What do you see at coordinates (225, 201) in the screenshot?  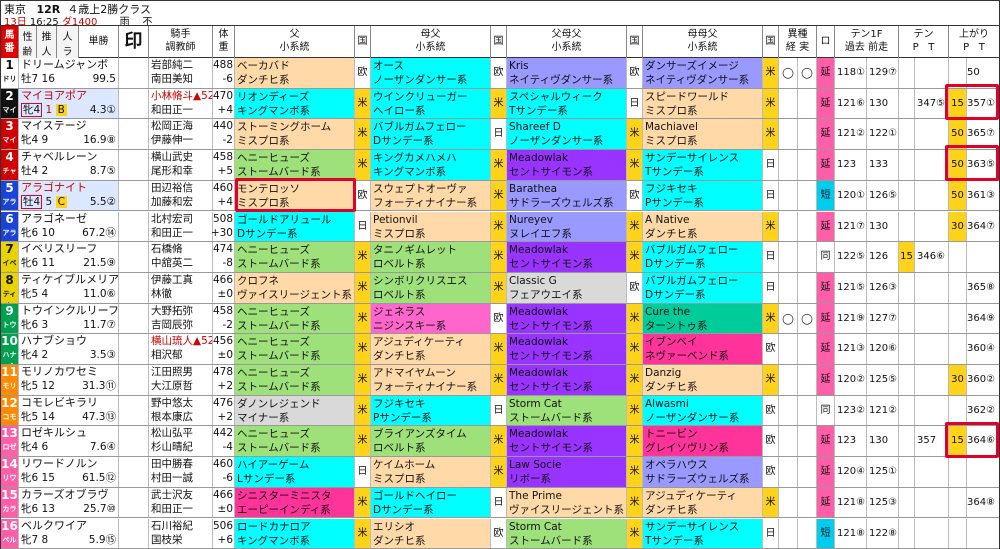 I see `weight-diff: +4` at bounding box center [225, 201].